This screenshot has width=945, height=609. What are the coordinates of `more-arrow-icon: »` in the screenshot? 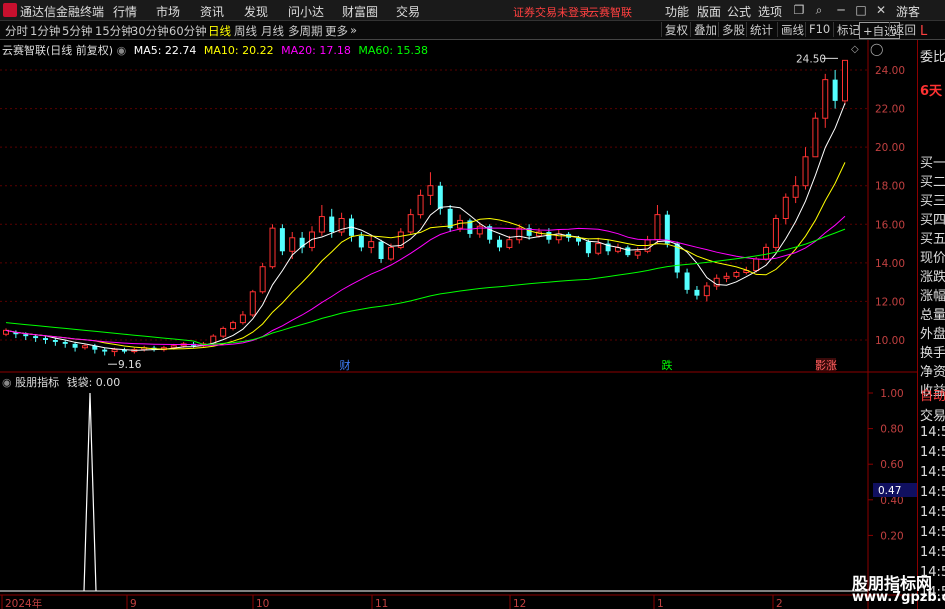 It's located at (353, 30).